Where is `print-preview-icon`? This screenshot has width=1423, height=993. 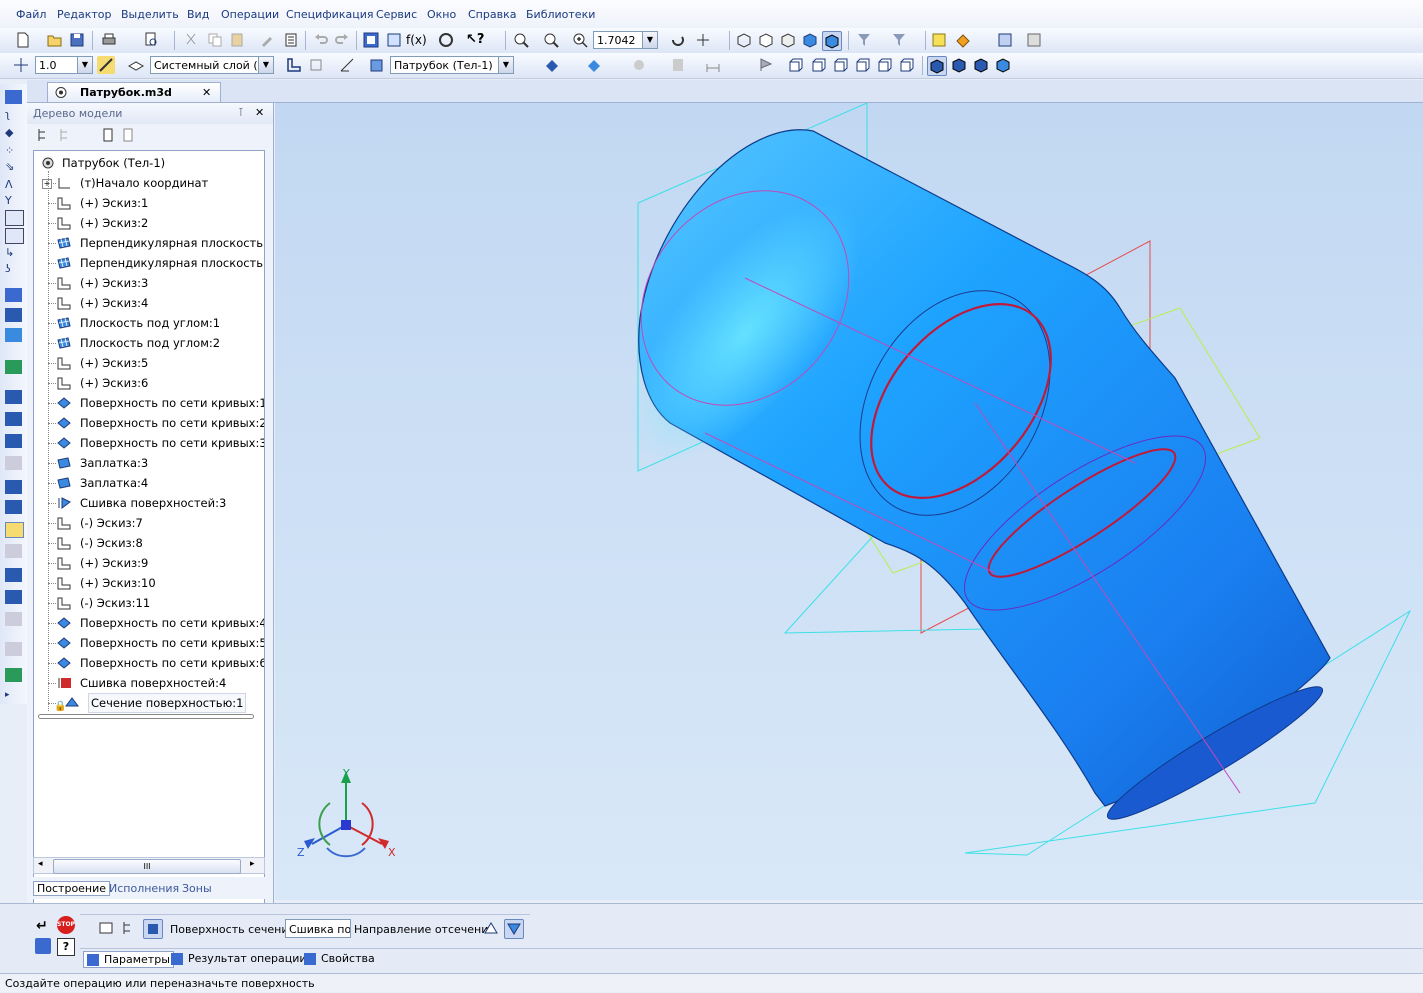
print-preview-icon is located at coordinates (151, 40).